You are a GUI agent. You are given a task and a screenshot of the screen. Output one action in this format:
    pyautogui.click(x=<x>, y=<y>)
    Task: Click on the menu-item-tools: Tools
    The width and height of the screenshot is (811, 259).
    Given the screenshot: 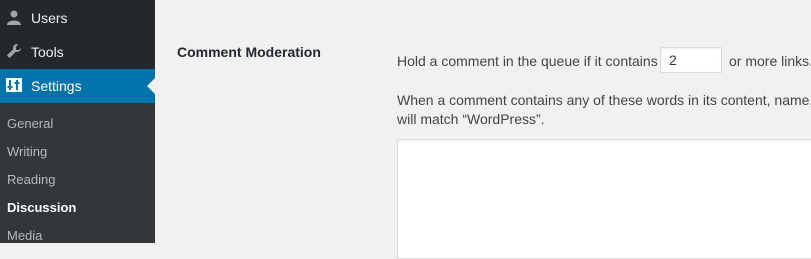 What is the action you would take?
    pyautogui.click(x=77, y=52)
    